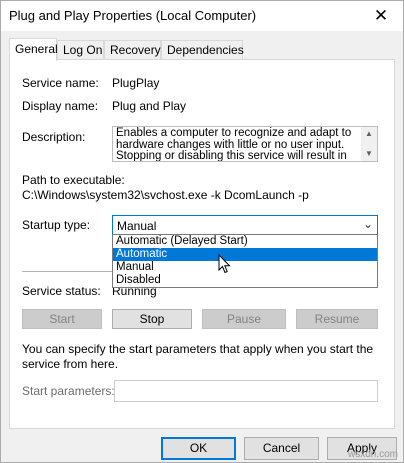 Image resolution: width=404 pixels, height=463 pixels. Describe the element at coordinates (369, 144) in the screenshot. I see `description-scrollbar: ▲ ▼` at that location.